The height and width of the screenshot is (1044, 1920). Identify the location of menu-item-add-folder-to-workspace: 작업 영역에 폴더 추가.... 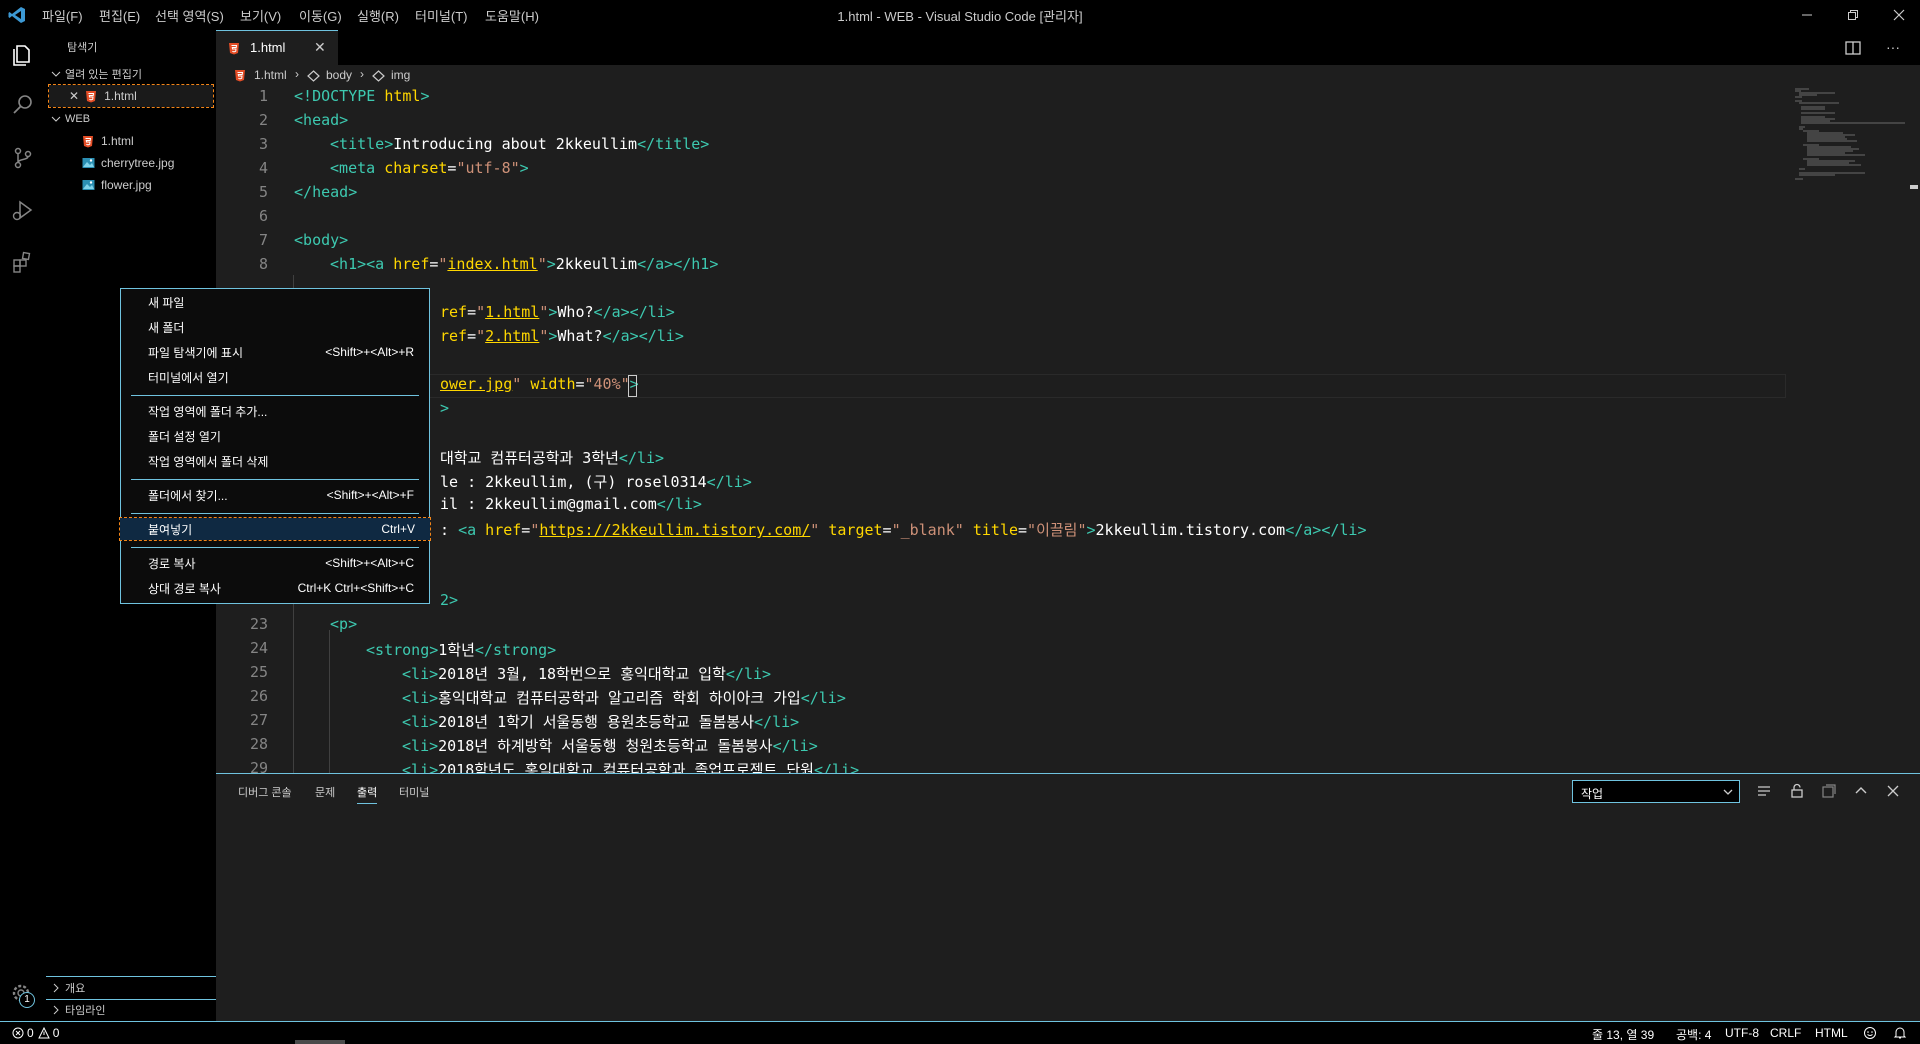
(275, 411).